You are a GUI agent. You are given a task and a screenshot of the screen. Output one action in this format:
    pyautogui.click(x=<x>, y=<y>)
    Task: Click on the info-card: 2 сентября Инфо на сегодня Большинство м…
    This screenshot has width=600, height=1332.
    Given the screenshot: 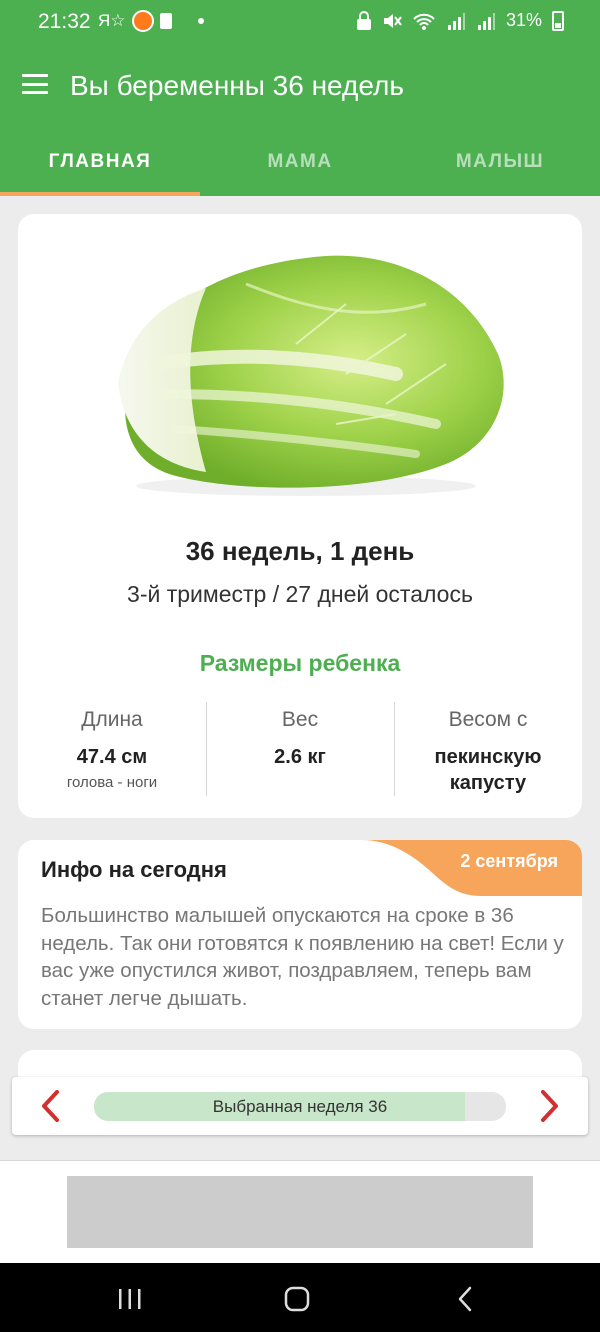 What is the action you would take?
    pyautogui.click(x=300, y=934)
    